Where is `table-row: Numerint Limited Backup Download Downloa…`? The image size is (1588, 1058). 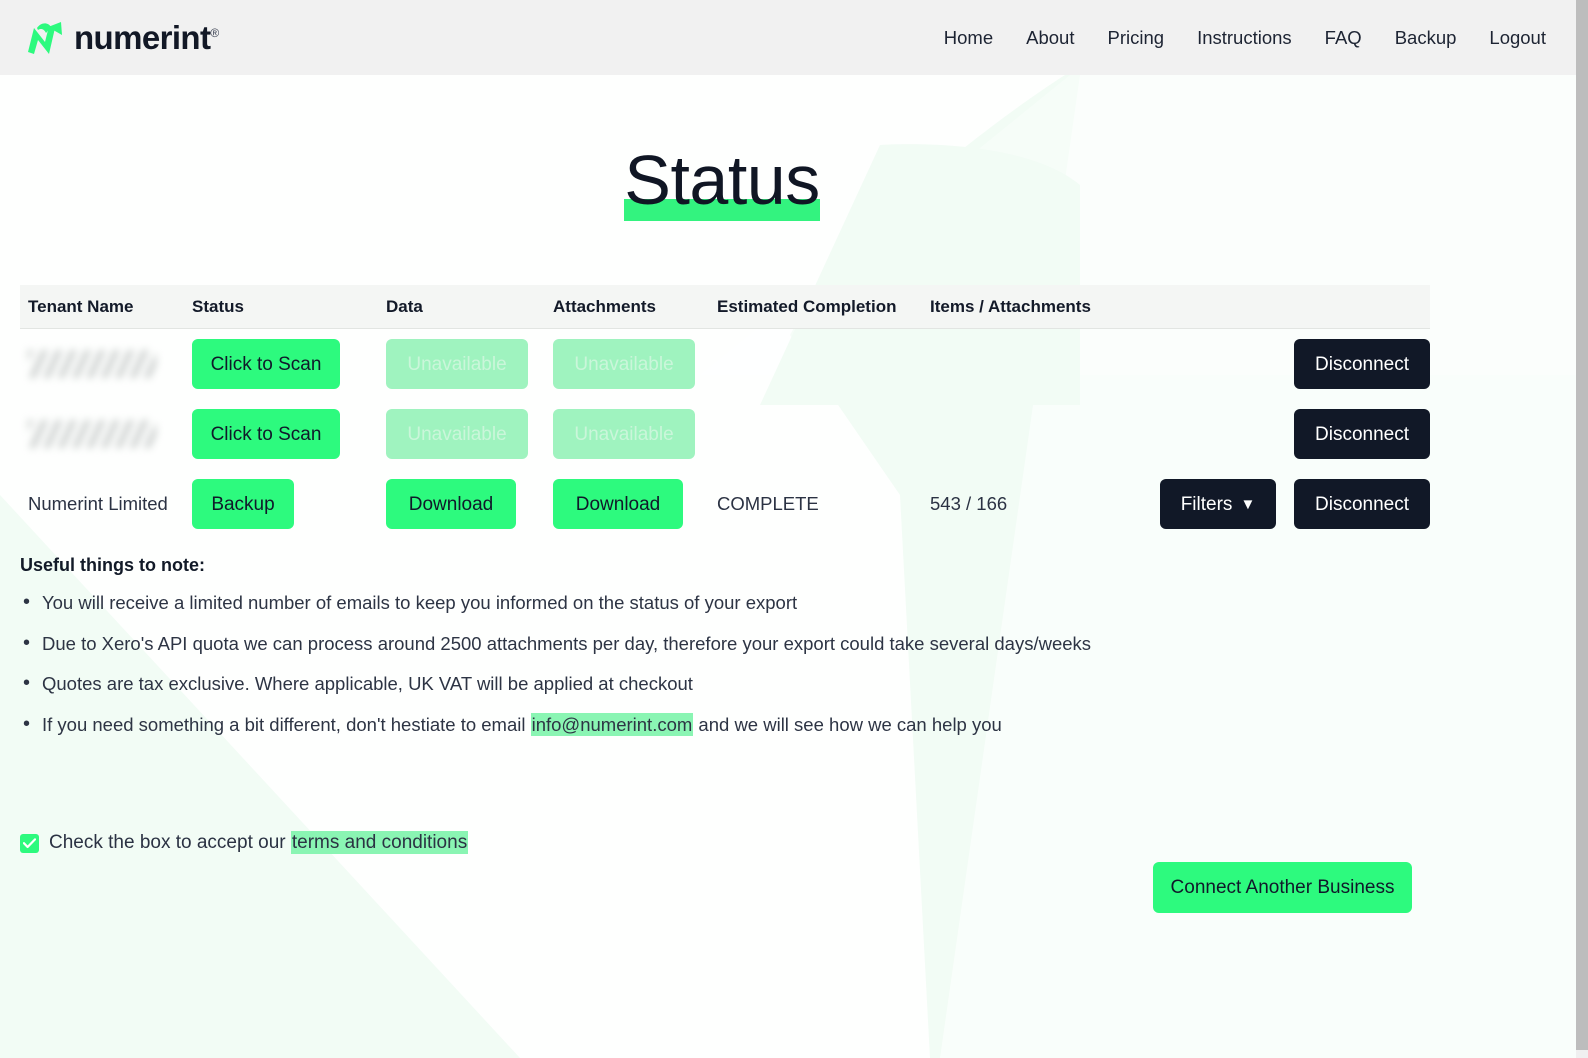
table-row: Numerint Limited Backup Download Downloa… is located at coordinates (725, 504).